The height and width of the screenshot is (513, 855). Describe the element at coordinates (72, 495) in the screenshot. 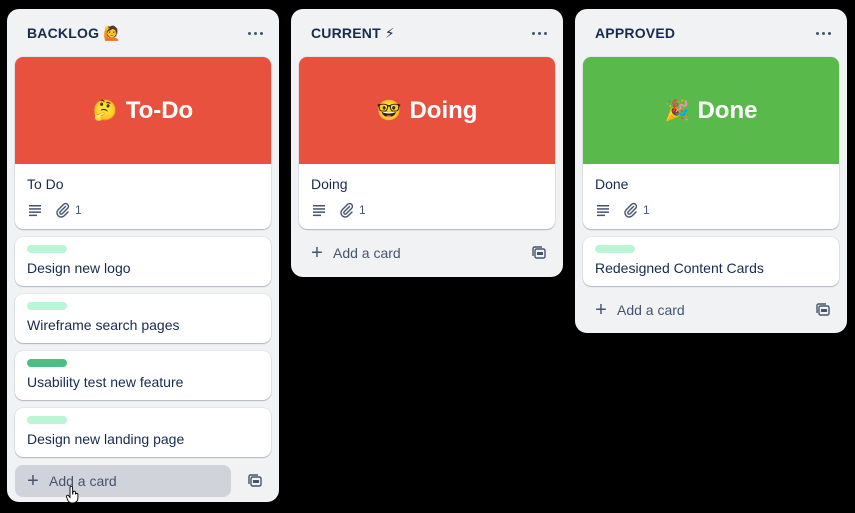

I see `pointer-cursor-icon` at that location.